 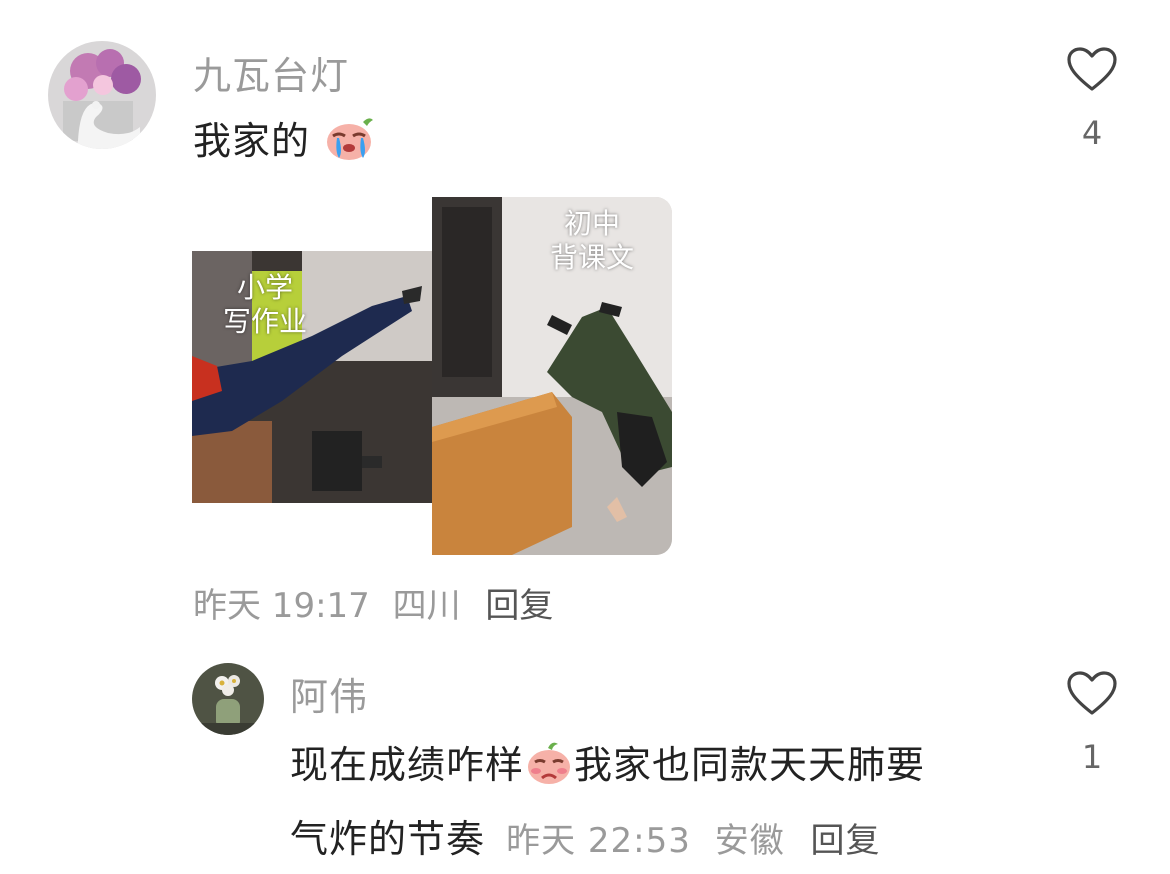 I want to click on username: 阿伟, so click(x=329, y=693).